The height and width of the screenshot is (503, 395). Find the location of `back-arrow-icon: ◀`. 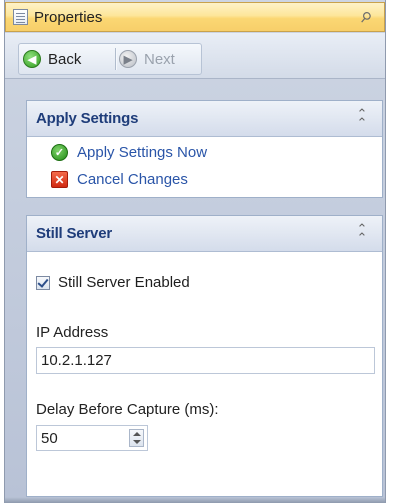

back-arrow-icon: ◀ is located at coordinates (32, 59).